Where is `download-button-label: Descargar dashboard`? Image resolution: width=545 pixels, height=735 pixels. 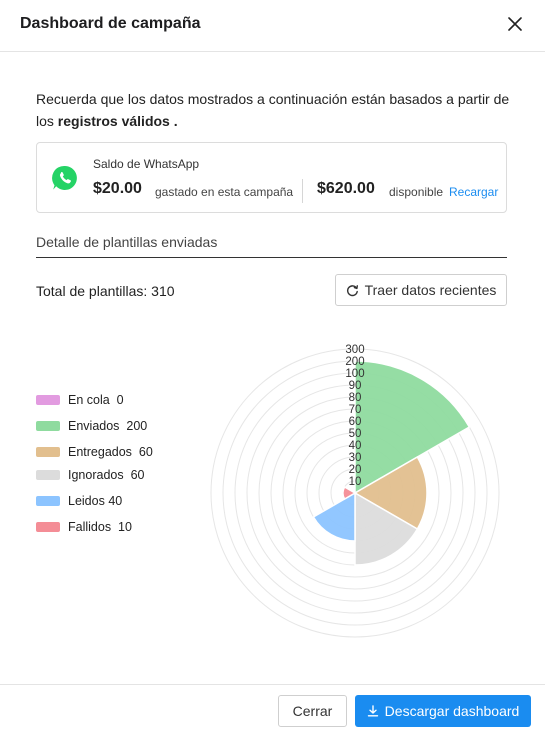 download-button-label: Descargar dashboard is located at coordinates (452, 711).